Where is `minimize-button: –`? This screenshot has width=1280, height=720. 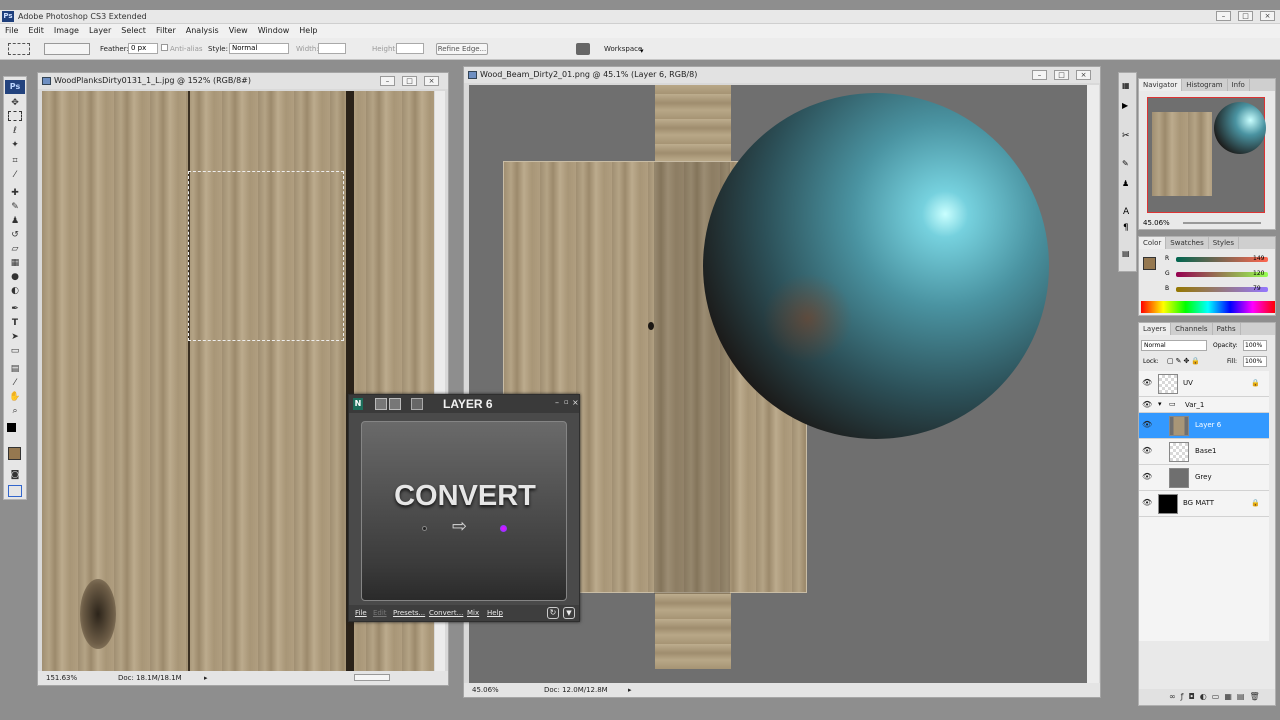
minimize-button: – is located at coordinates (1223, 16).